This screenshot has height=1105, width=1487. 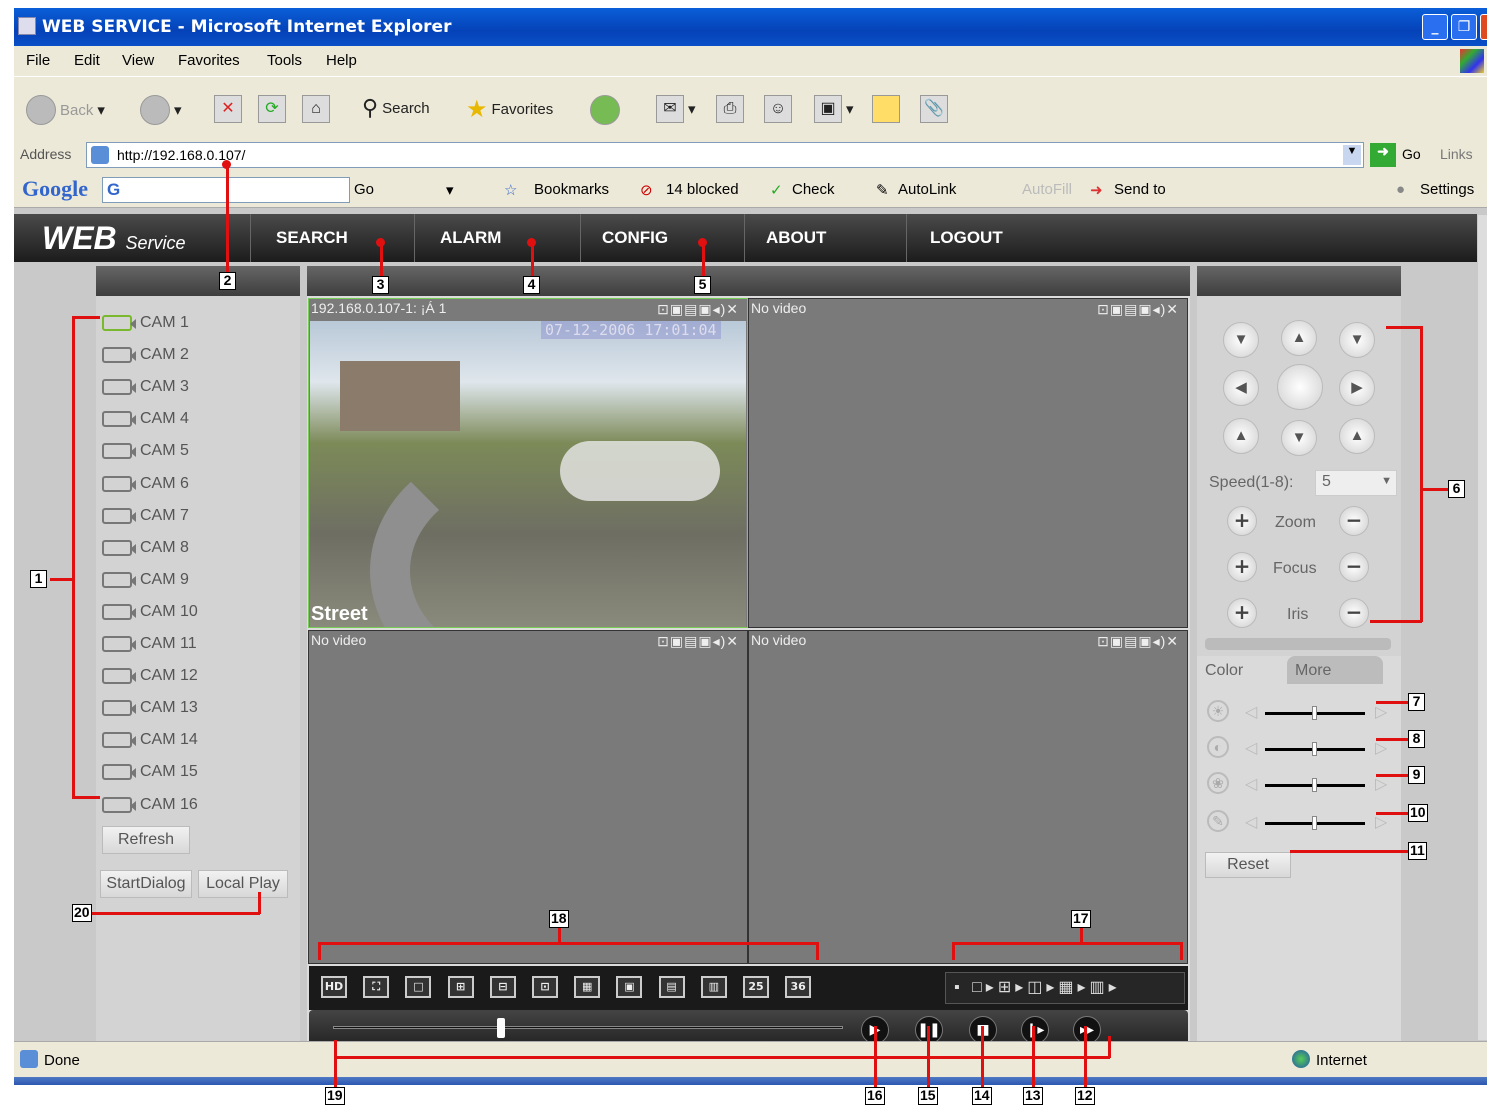 I want to click on go-arrow-icon: ➜, so click(x=1383, y=155).